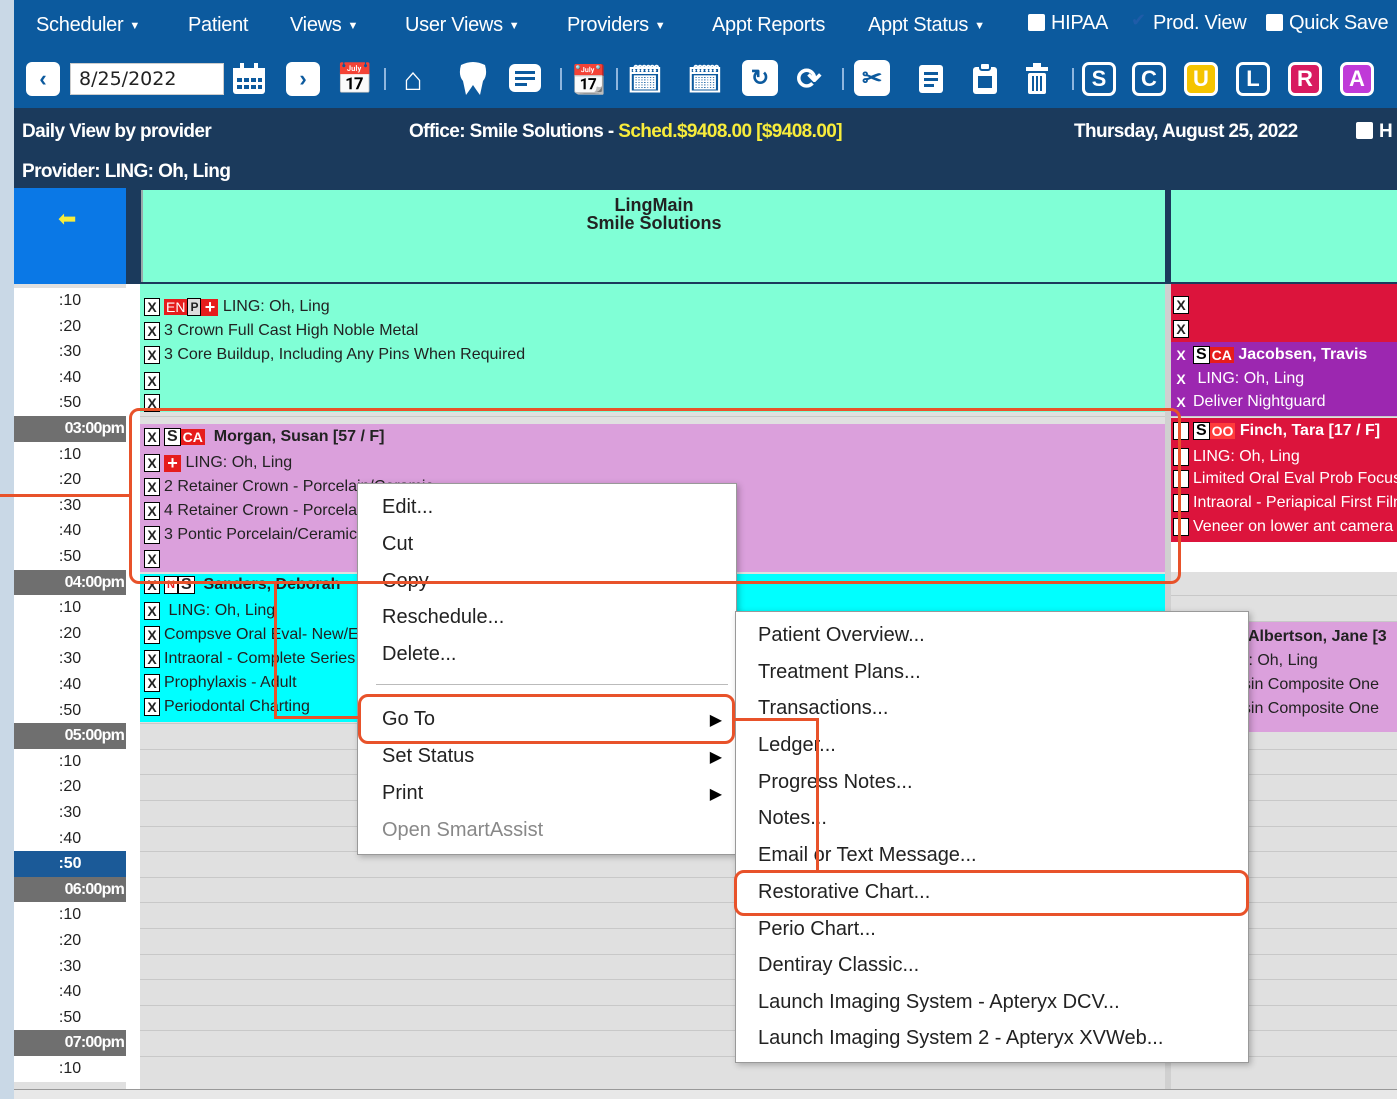  I want to click on delete-button, so click(1037, 79).